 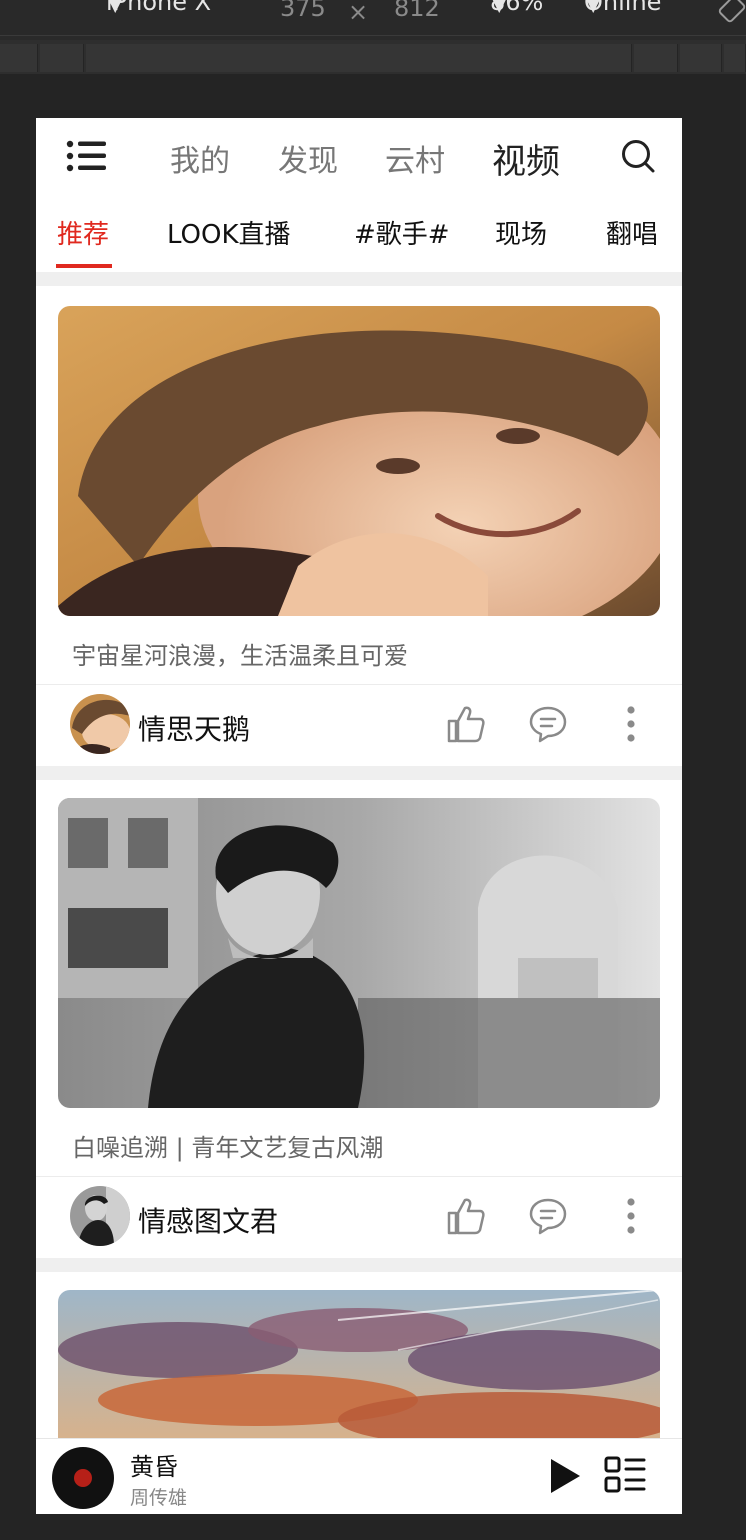 What do you see at coordinates (159, 1498) in the screenshot?
I see `song-artist: 周传雄` at bounding box center [159, 1498].